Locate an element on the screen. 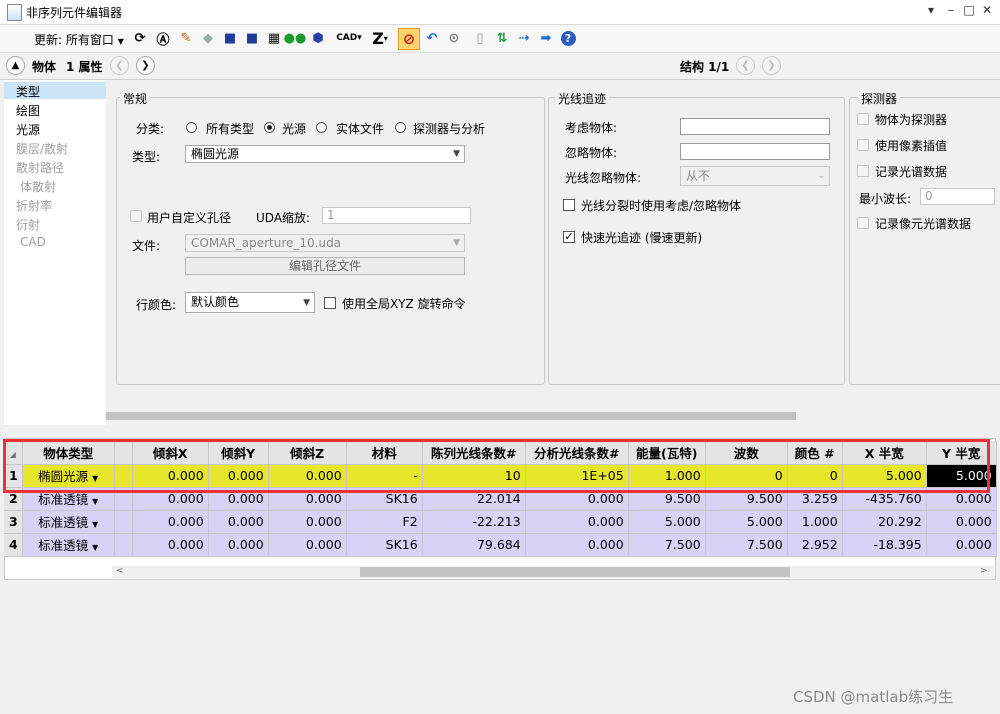  power-cell: 5.000 is located at coordinates (667, 522).